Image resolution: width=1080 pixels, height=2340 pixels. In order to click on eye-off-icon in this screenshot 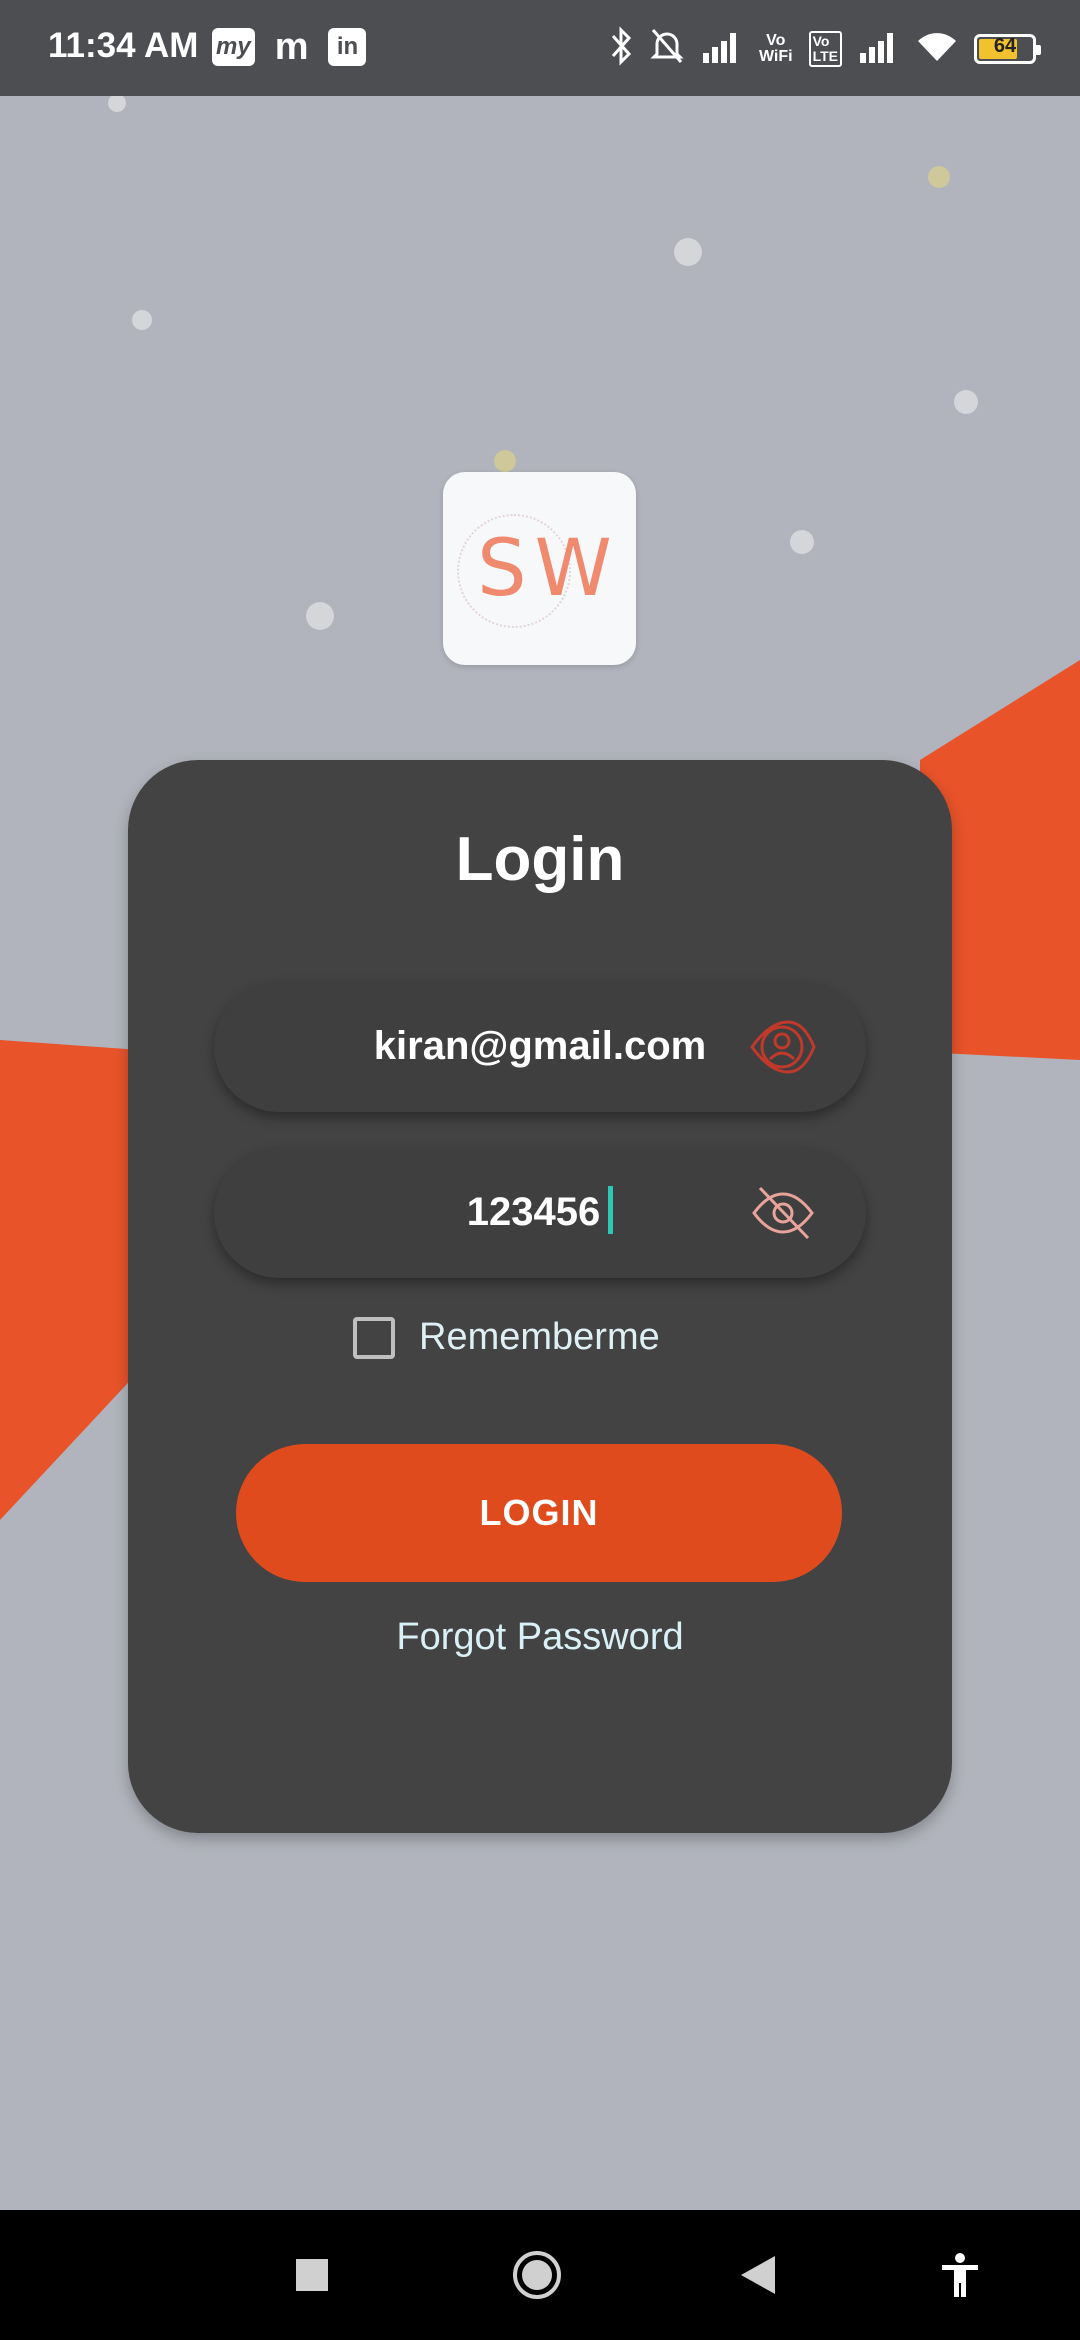, I will do `click(783, 1213)`.